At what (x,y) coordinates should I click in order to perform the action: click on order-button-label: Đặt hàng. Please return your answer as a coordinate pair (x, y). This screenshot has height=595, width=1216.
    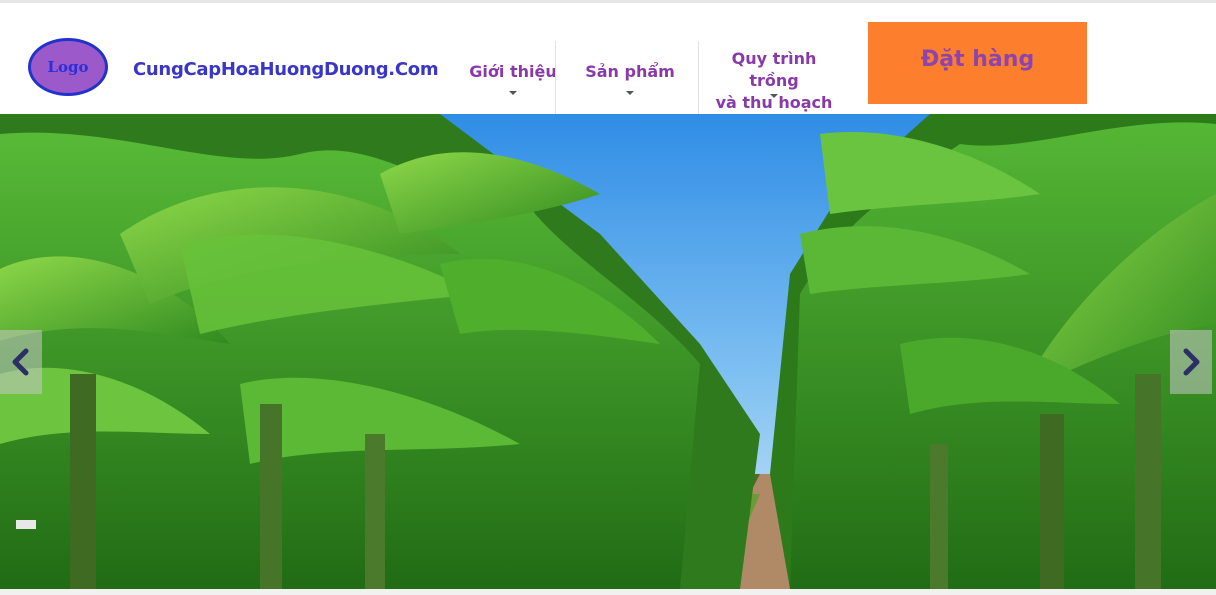
    Looking at the image, I should click on (977, 59).